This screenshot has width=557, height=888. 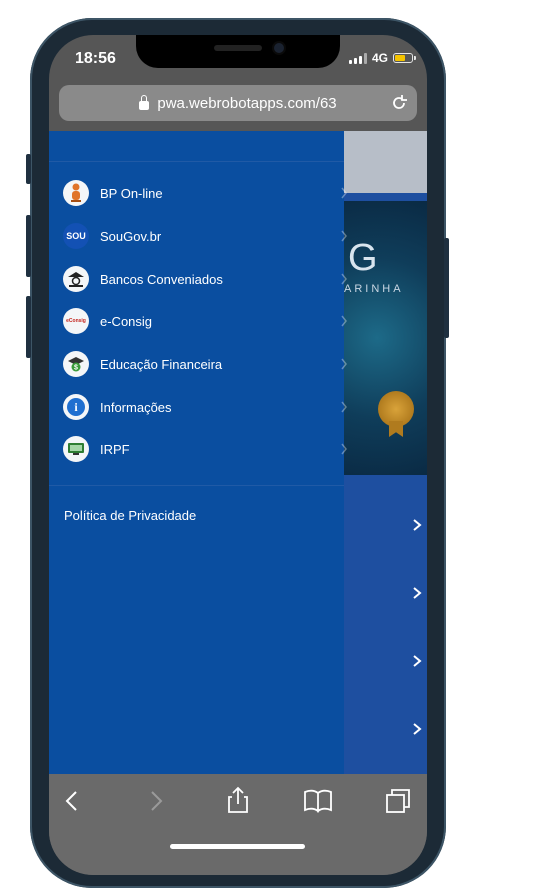 I want to click on sougov-icon: SOU, so click(x=76, y=236).